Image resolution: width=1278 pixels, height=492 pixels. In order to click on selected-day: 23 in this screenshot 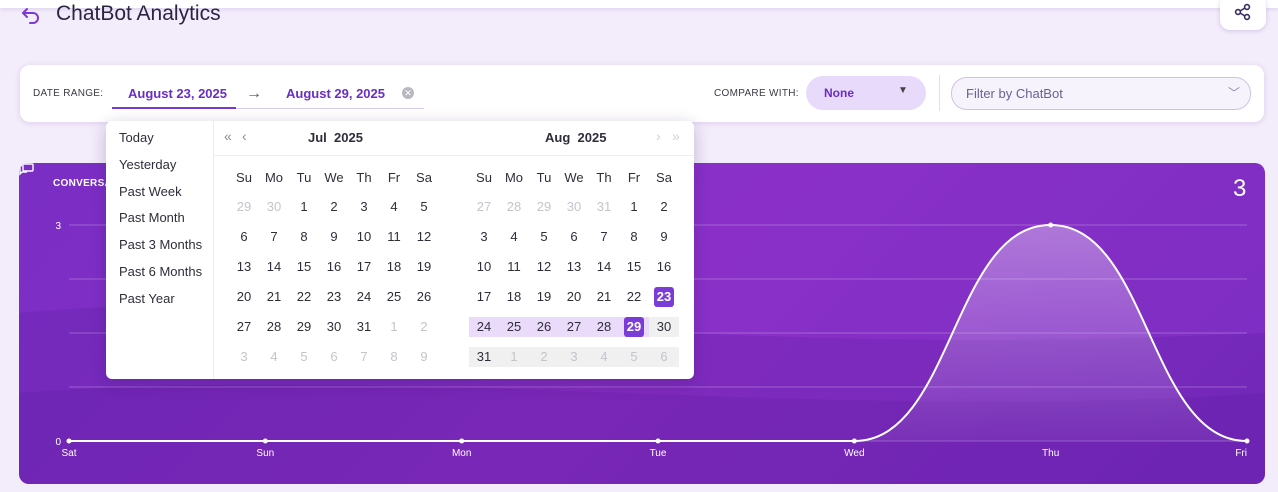, I will do `click(664, 297)`.